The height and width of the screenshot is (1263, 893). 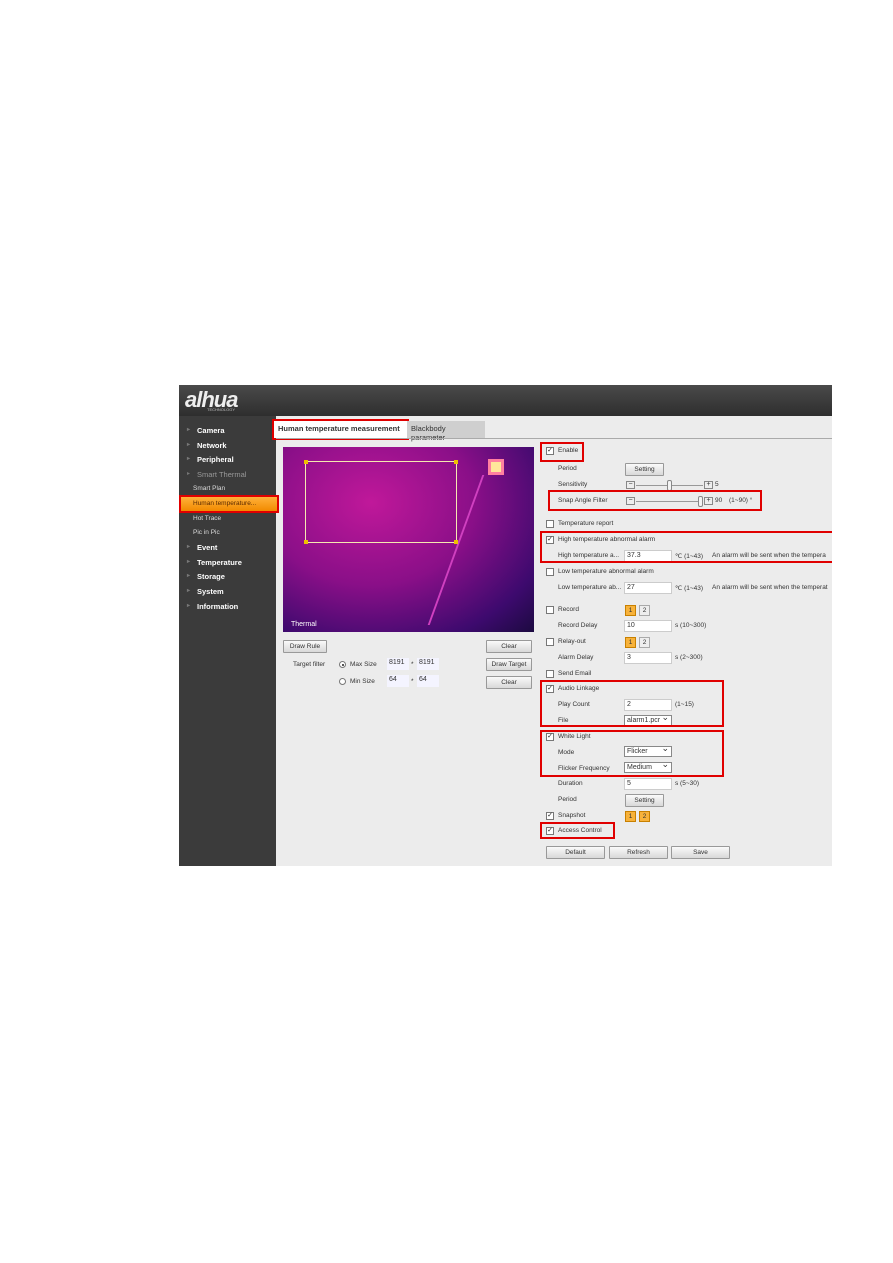 What do you see at coordinates (606, 571) in the screenshot?
I see `low-alarm-label: Low temperature abnormal alarm` at bounding box center [606, 571].